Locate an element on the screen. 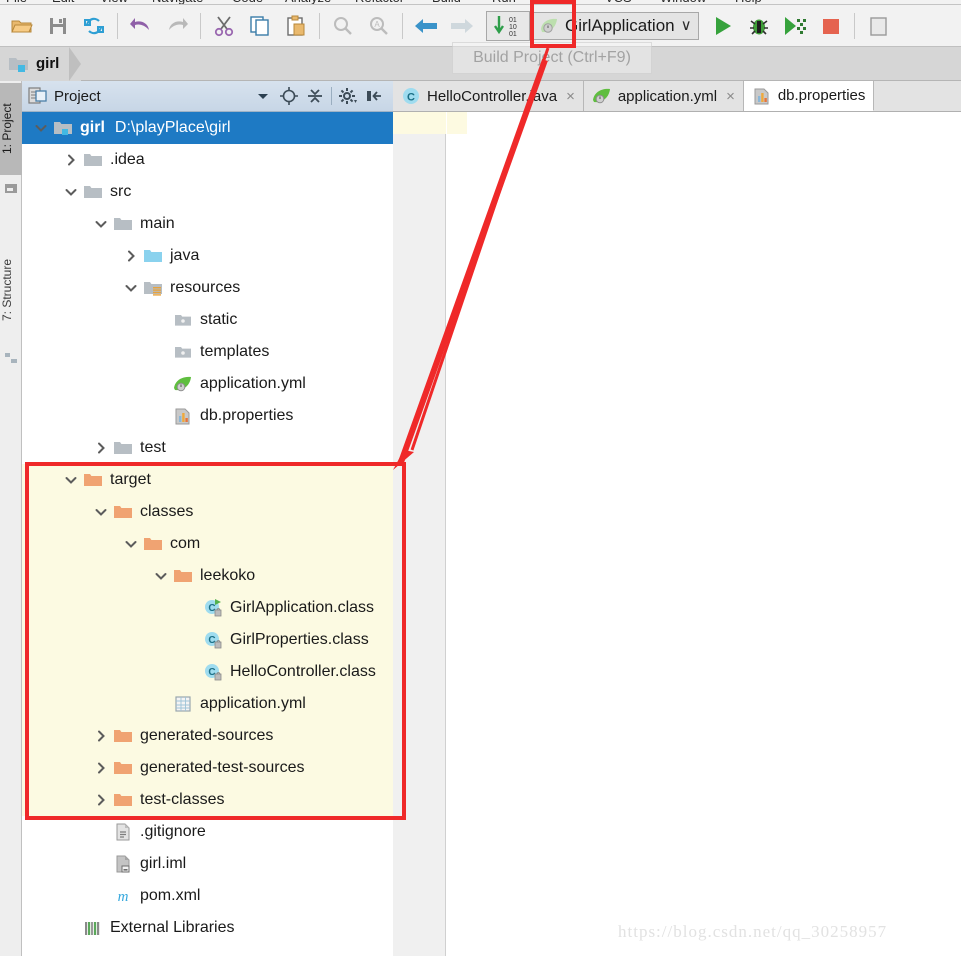 This screenshot has width=961, height=956. back-button is located at coordinates (426, 26).